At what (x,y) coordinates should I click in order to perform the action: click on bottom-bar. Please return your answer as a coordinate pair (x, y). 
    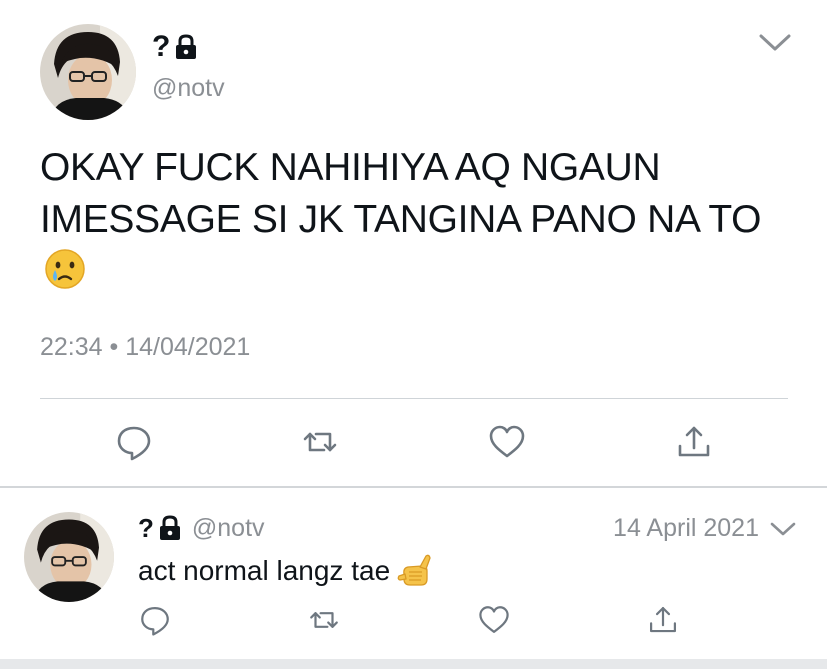
    Looking at the image, I should click on (413, 664).